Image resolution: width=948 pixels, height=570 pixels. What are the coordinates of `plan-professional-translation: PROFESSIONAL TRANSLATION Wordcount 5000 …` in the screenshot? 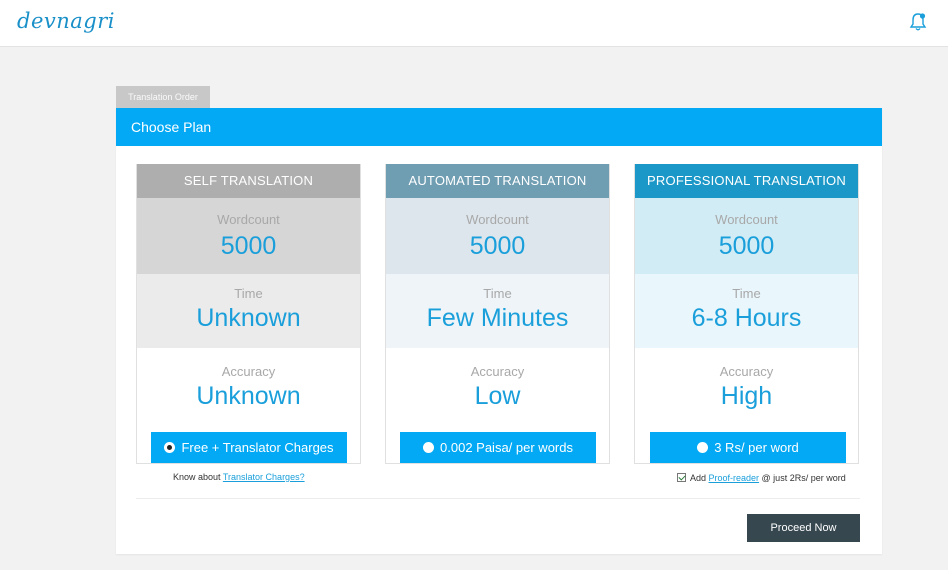 It's located at (746, 314).